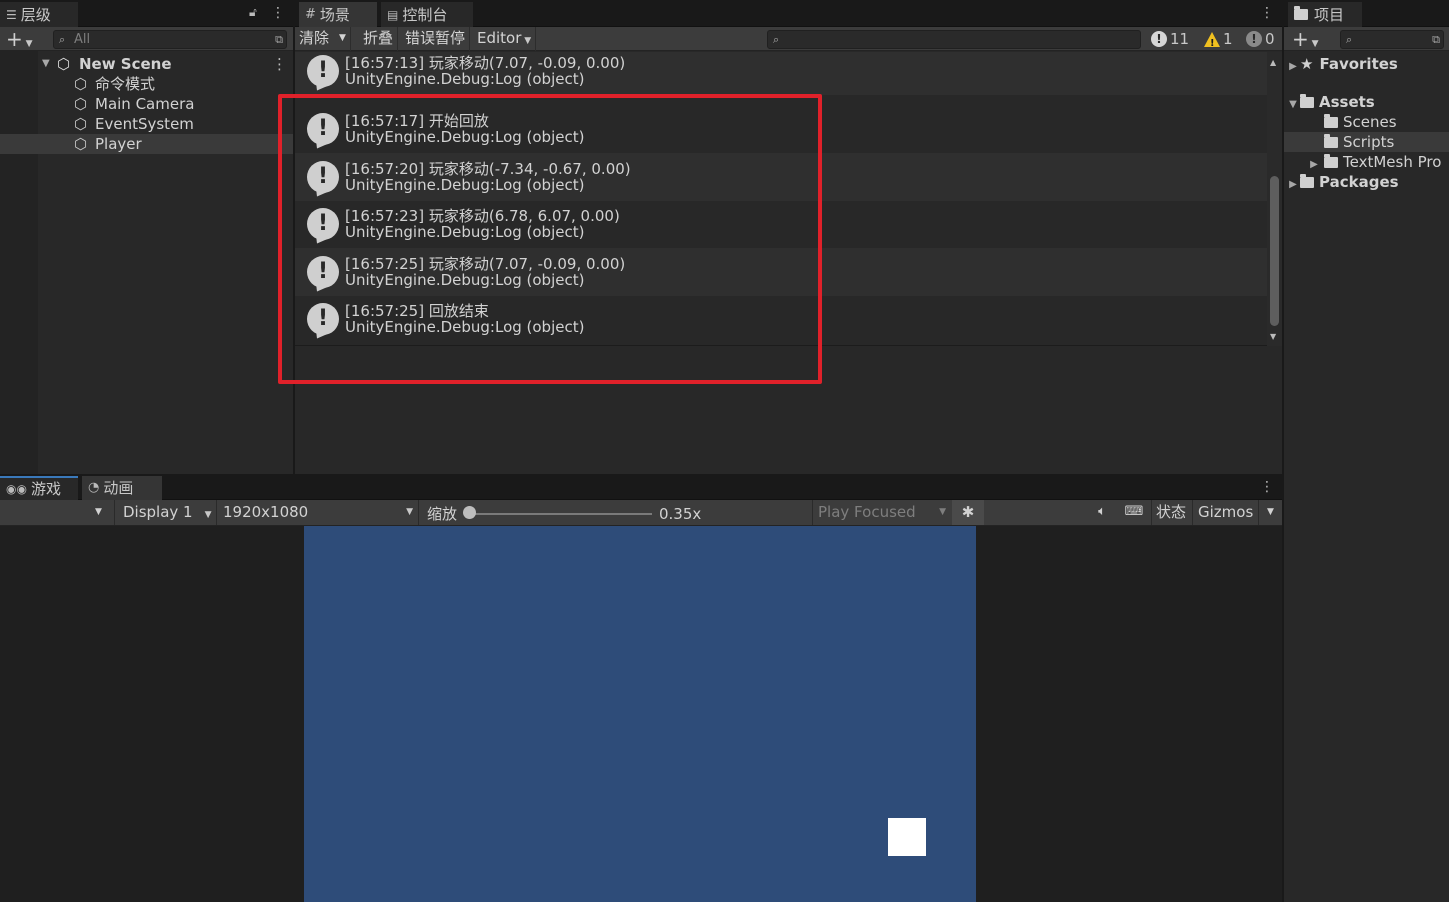  Describe the element at coordinates (1270, 512) in the screenshot. I see `gizmos-dropdown: ▼` at that location.